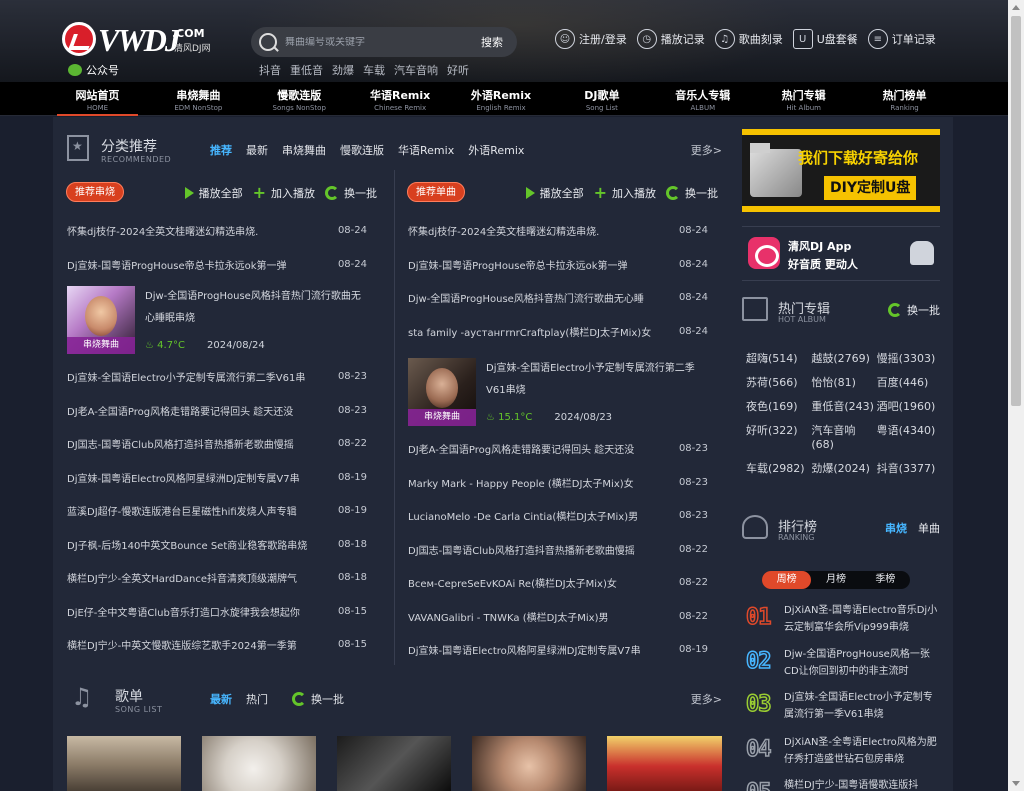 The width and height of the screenshot is (1024, 791). I want to click on album-tag: 百度(446), so click(909, 383).